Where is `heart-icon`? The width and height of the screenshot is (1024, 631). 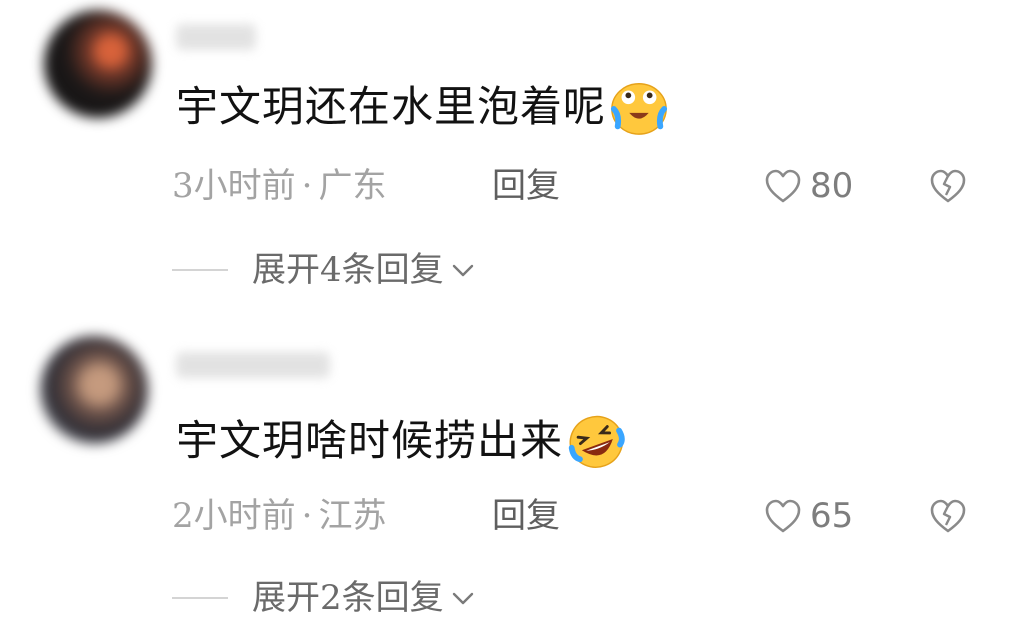
heart-icon is located at coordinates (783, 516).